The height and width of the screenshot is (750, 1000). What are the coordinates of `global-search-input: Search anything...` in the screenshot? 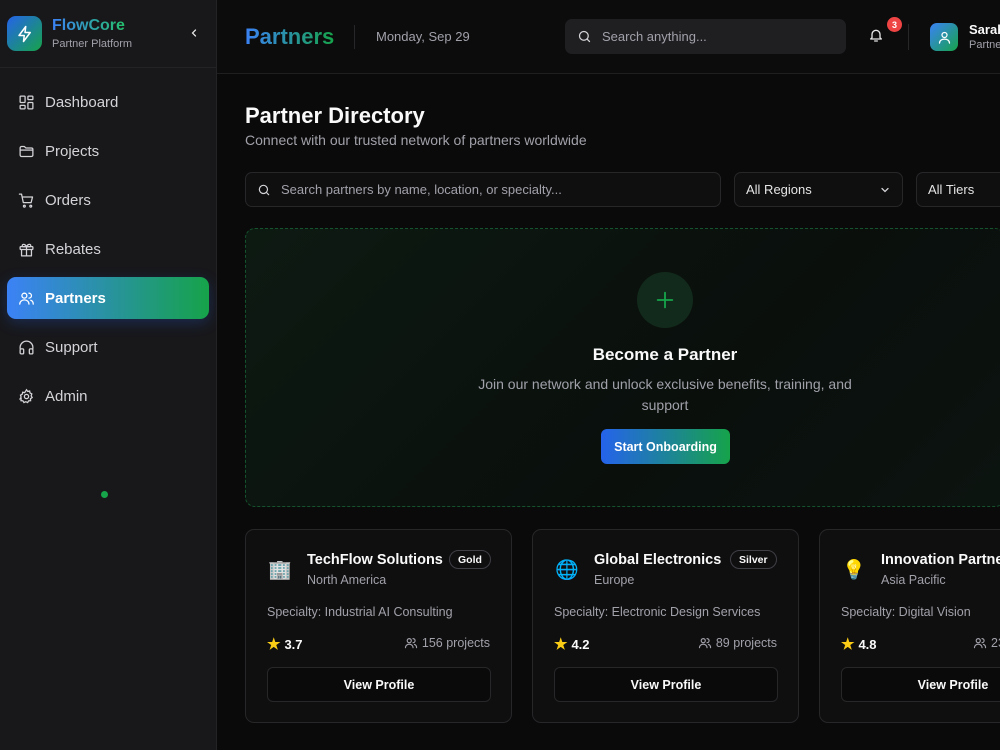 It's located at (705, 36).